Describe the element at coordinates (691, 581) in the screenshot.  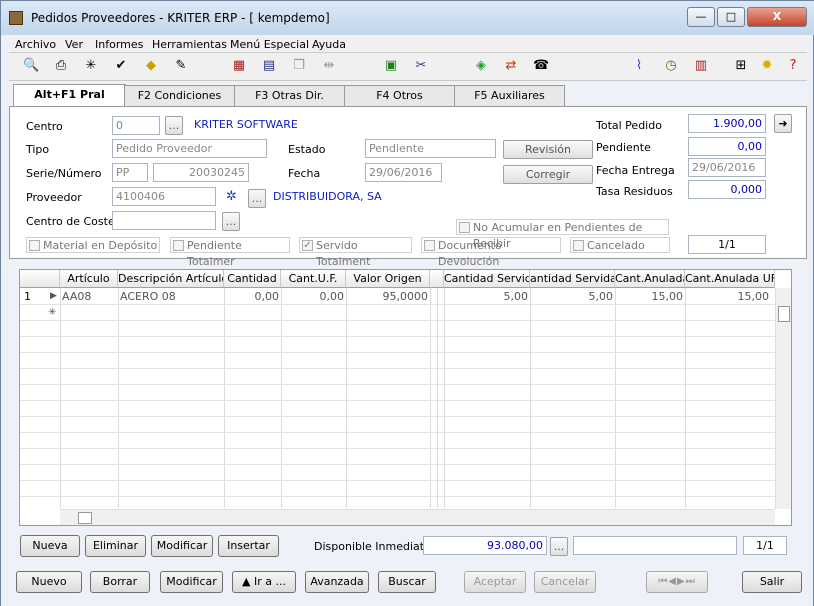
I see `last-record-icon: ⏭` at that location.